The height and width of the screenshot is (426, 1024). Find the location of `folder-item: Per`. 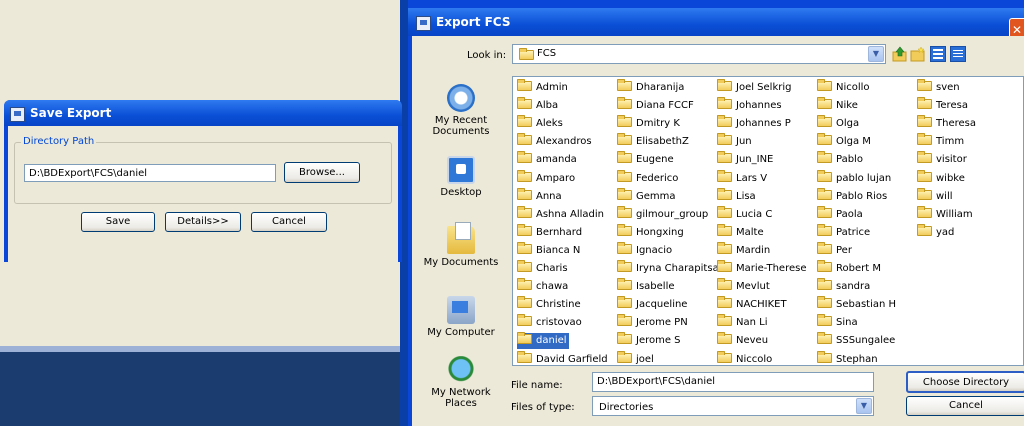

folder-item: Per is located at coordinates (835, 250).